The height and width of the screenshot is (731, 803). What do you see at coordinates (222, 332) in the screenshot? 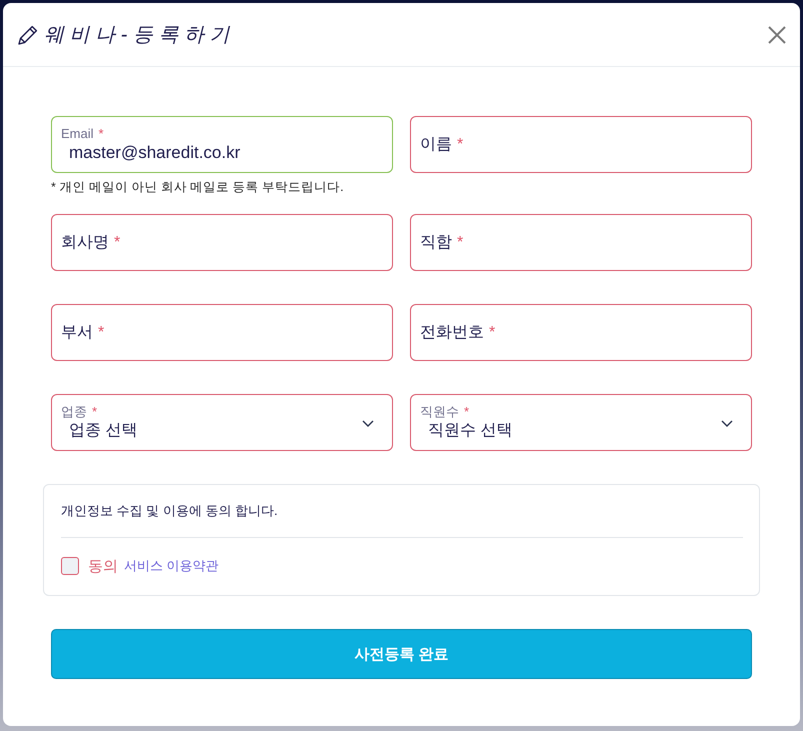
I see `input-field: 부서 *` at bounding box center [222, 332].